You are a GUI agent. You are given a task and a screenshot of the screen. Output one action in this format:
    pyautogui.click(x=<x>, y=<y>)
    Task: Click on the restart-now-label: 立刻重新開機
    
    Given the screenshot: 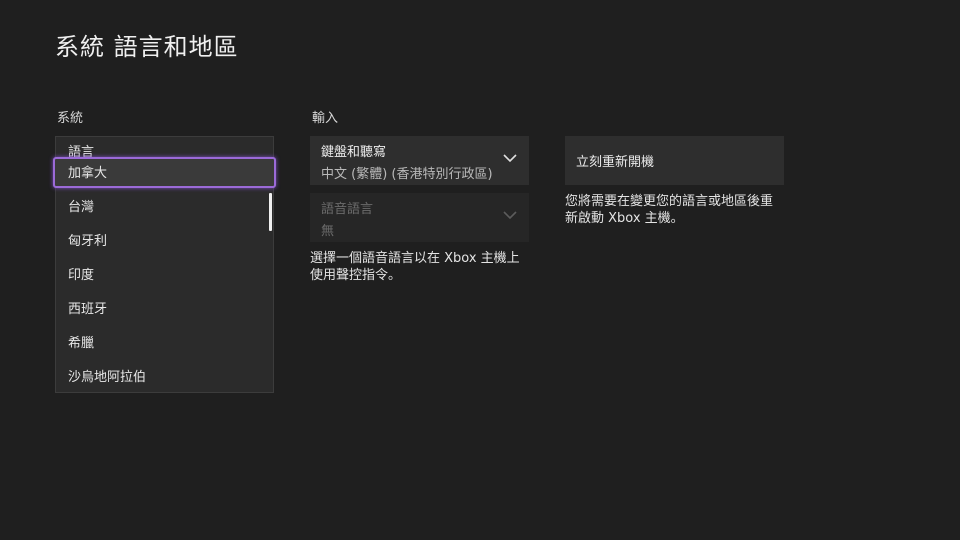 What is the action you would take?
    pyautogui.click(x=615, y=162)
    